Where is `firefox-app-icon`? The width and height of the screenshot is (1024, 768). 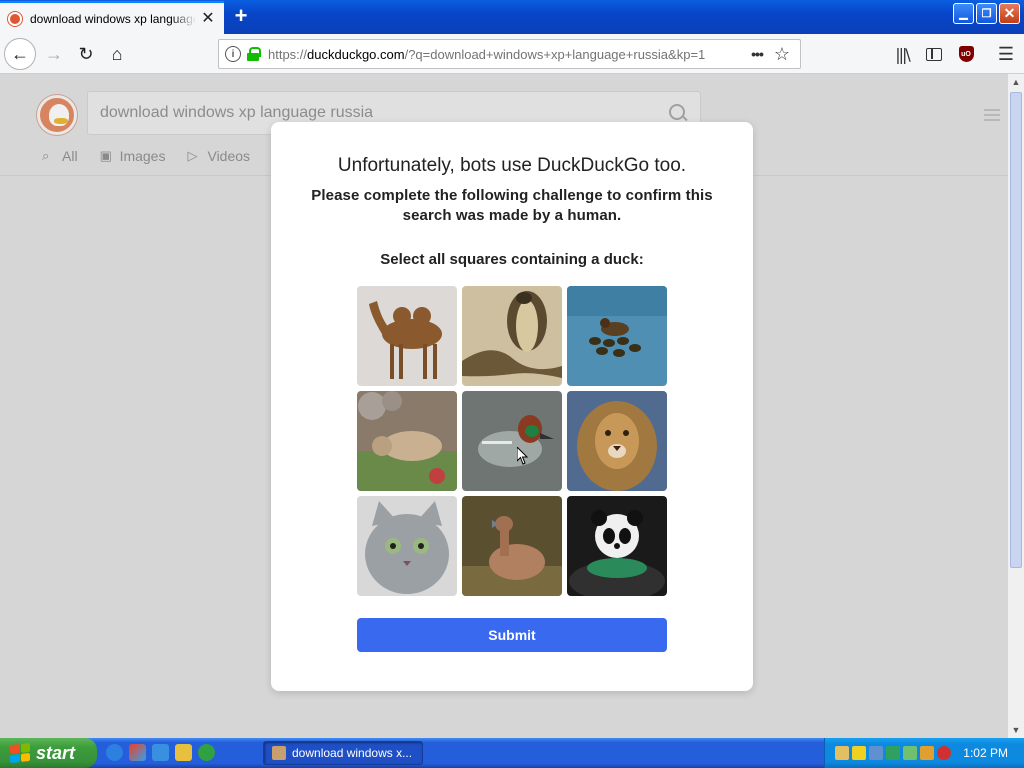 firefox-app-icon is located at coordinates (279, 753).